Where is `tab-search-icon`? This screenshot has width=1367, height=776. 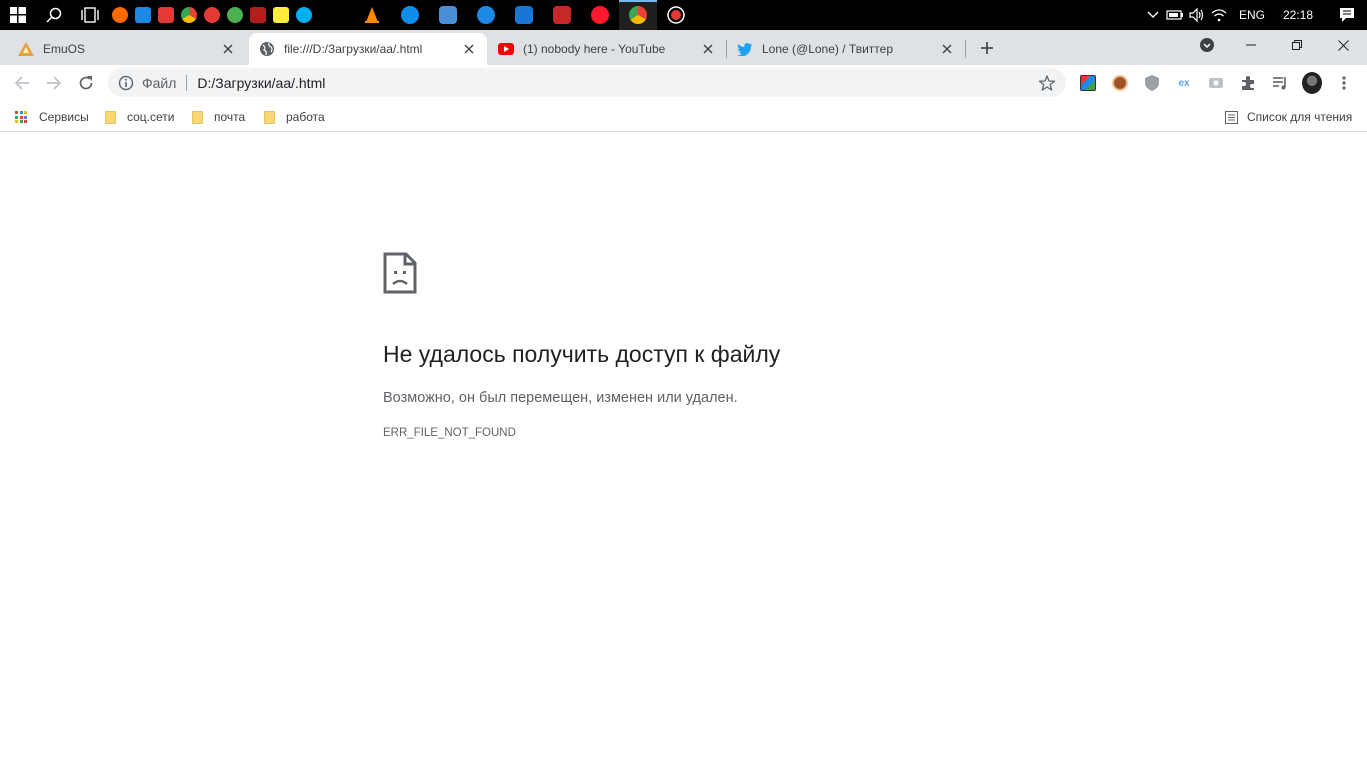
tab-search-icon is located at coordinates (1207, 45).